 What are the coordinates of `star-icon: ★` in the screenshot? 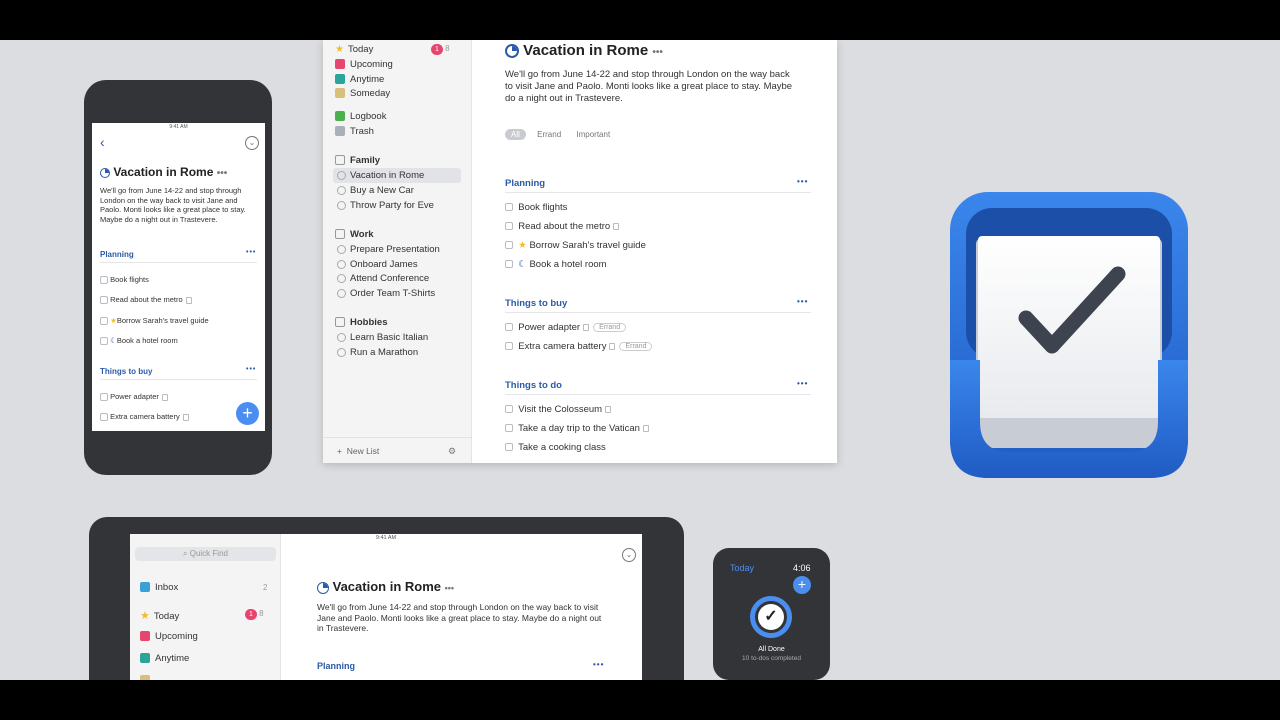 It's located at (339, 49).